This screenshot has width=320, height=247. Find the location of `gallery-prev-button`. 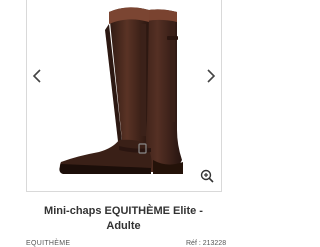

gallery-prev-button is located at coordinates (37, 76).